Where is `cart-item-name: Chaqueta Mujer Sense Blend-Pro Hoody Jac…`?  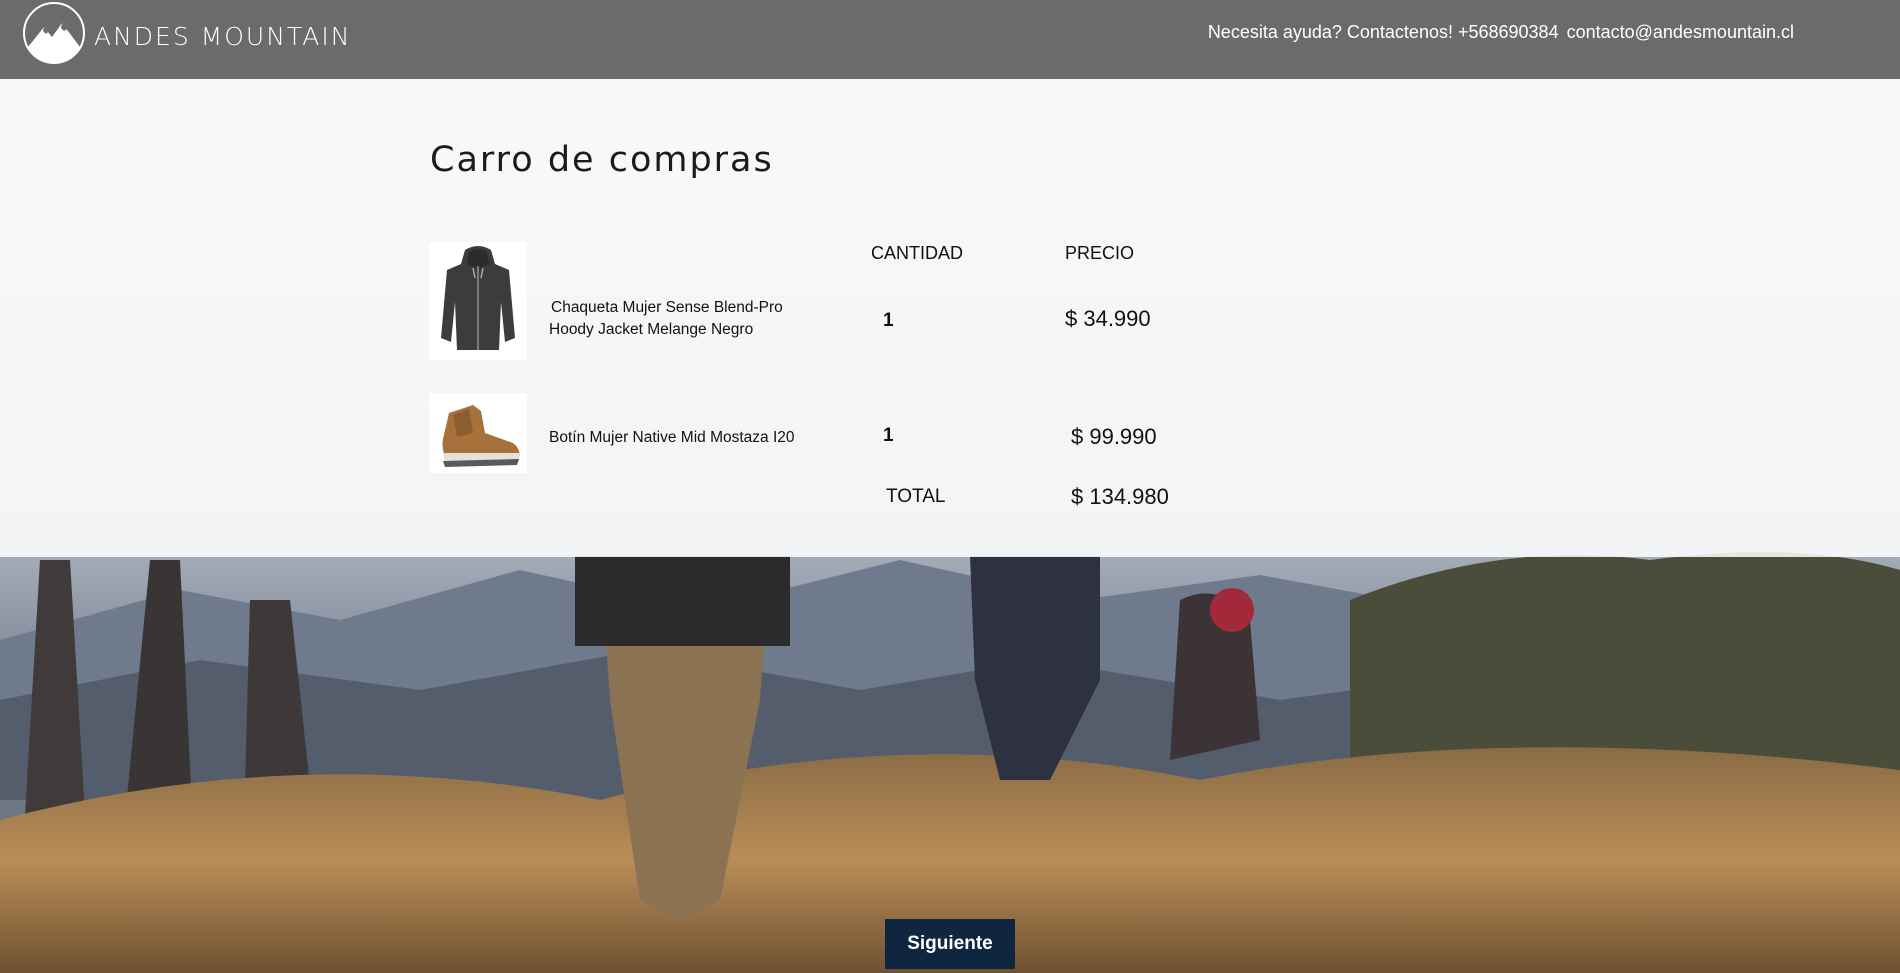
cart-item-name: Chaqueta Mujer Sense Blend-Pro Hoody Jac… is located at coordinates (666, 319).